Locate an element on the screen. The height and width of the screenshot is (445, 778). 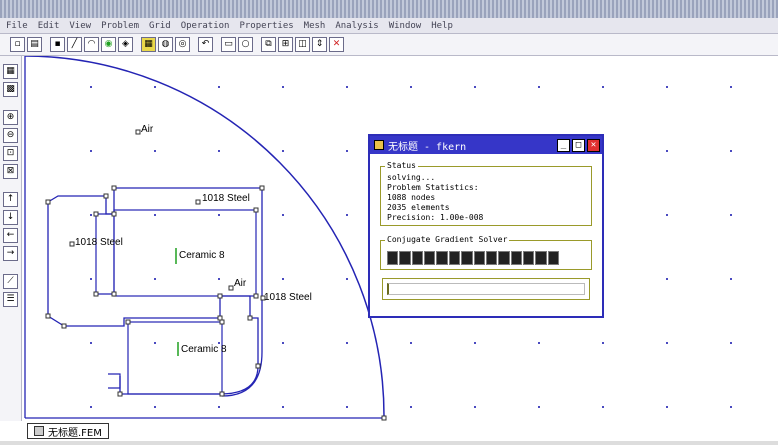
steel-outer-outline is located at coordinates (153, 298).